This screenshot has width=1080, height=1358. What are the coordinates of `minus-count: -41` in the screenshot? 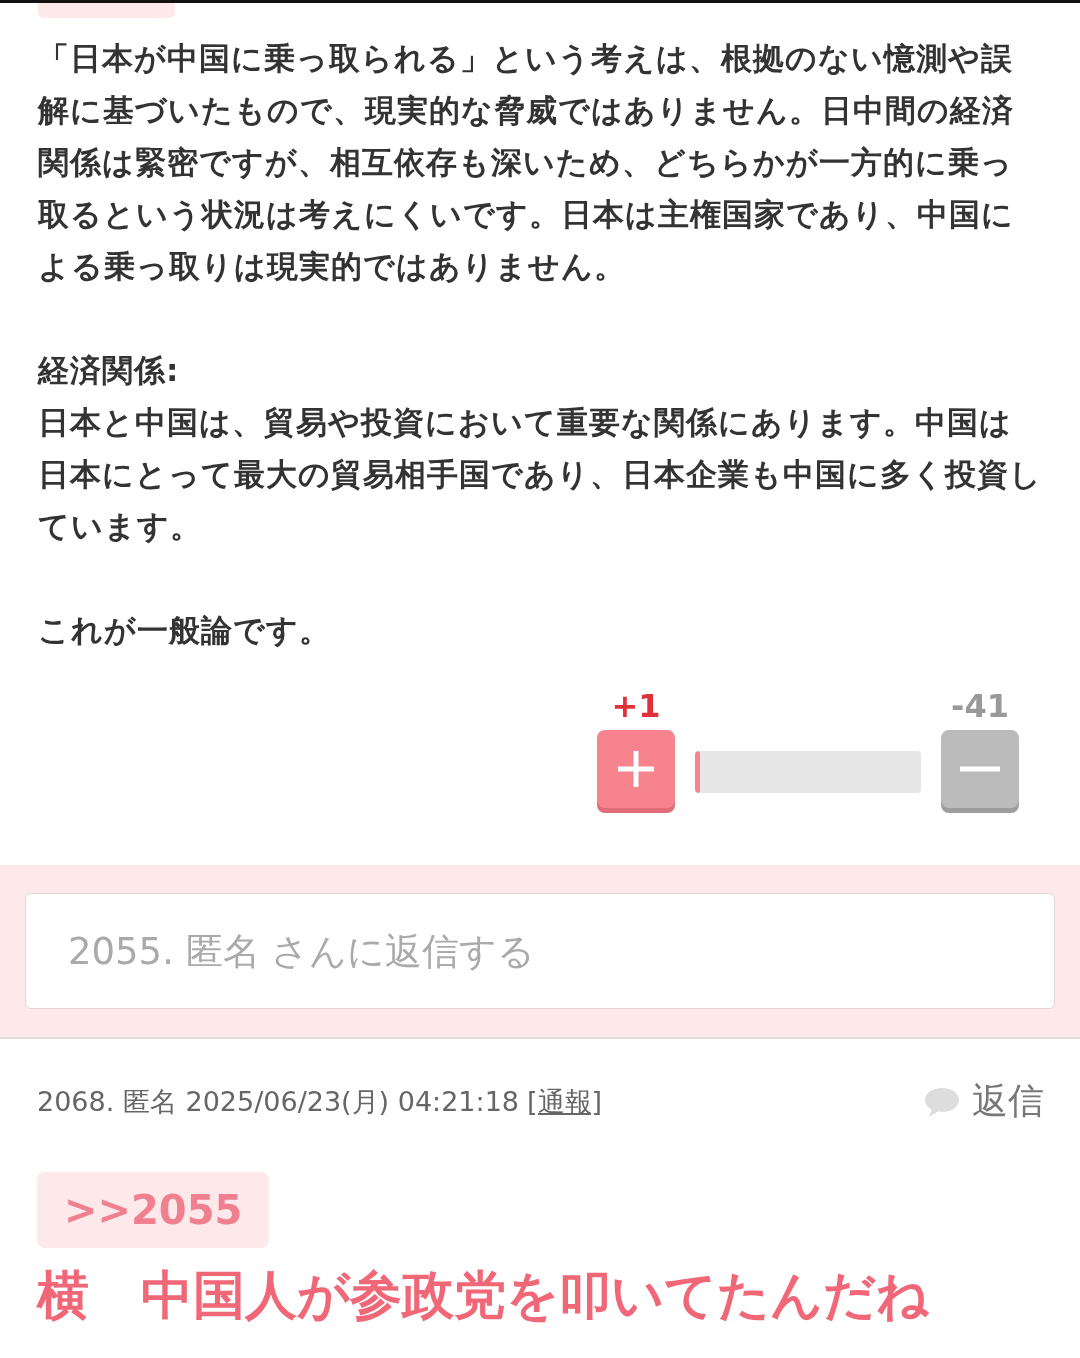 It's located at (980, 706).